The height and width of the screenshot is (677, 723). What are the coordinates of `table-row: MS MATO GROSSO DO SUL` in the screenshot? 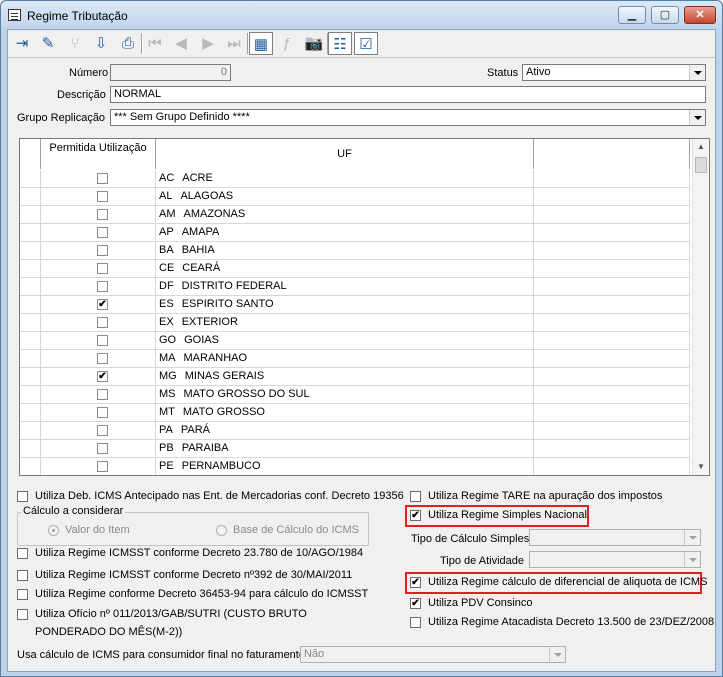 It's located at (355, 395).